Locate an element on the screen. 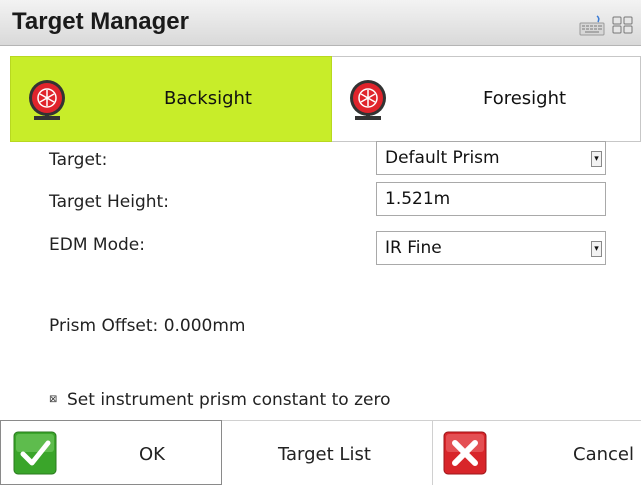 Image resolution: width=641 pixels, height=485 pixels. edm-mode-select: IR Fine ▾ is located at coordinates (491, 248).